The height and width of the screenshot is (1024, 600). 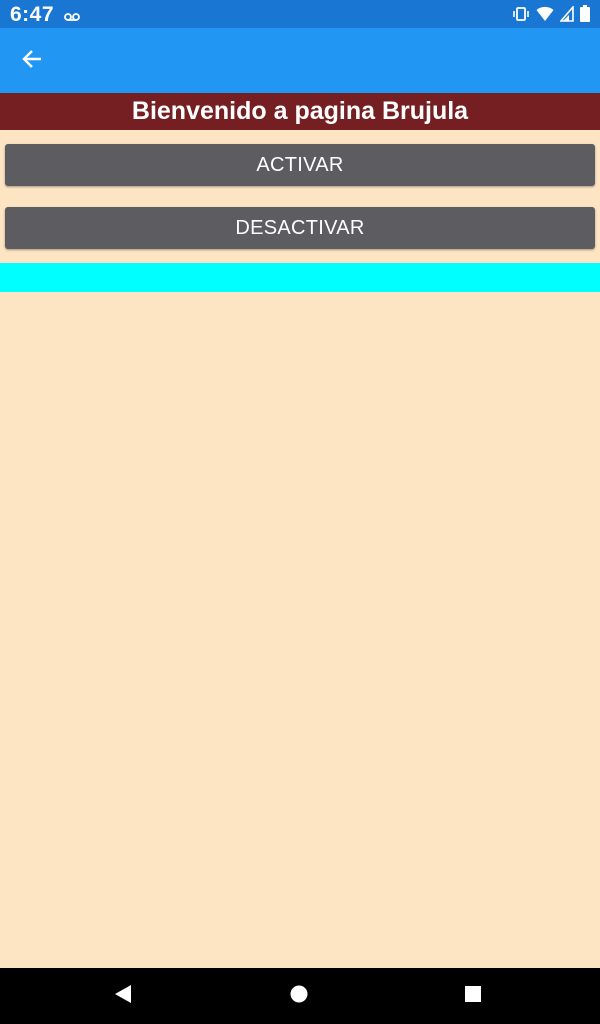 What do you see at coordinates (32, 14) in the screenshot?
I see `status-time: 6:47` at bounding box center [32, 14].